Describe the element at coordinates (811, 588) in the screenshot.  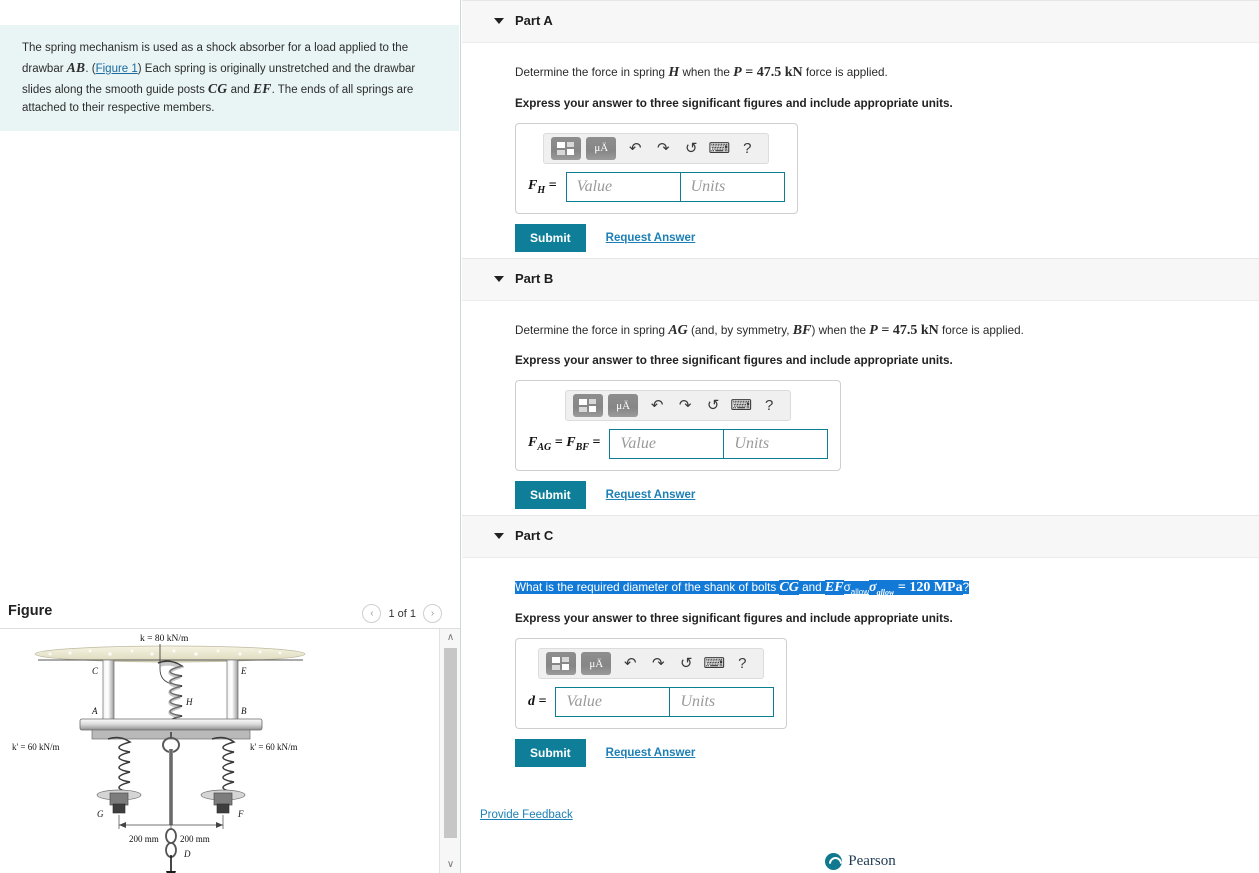
I see `question-segment: and` at that location.